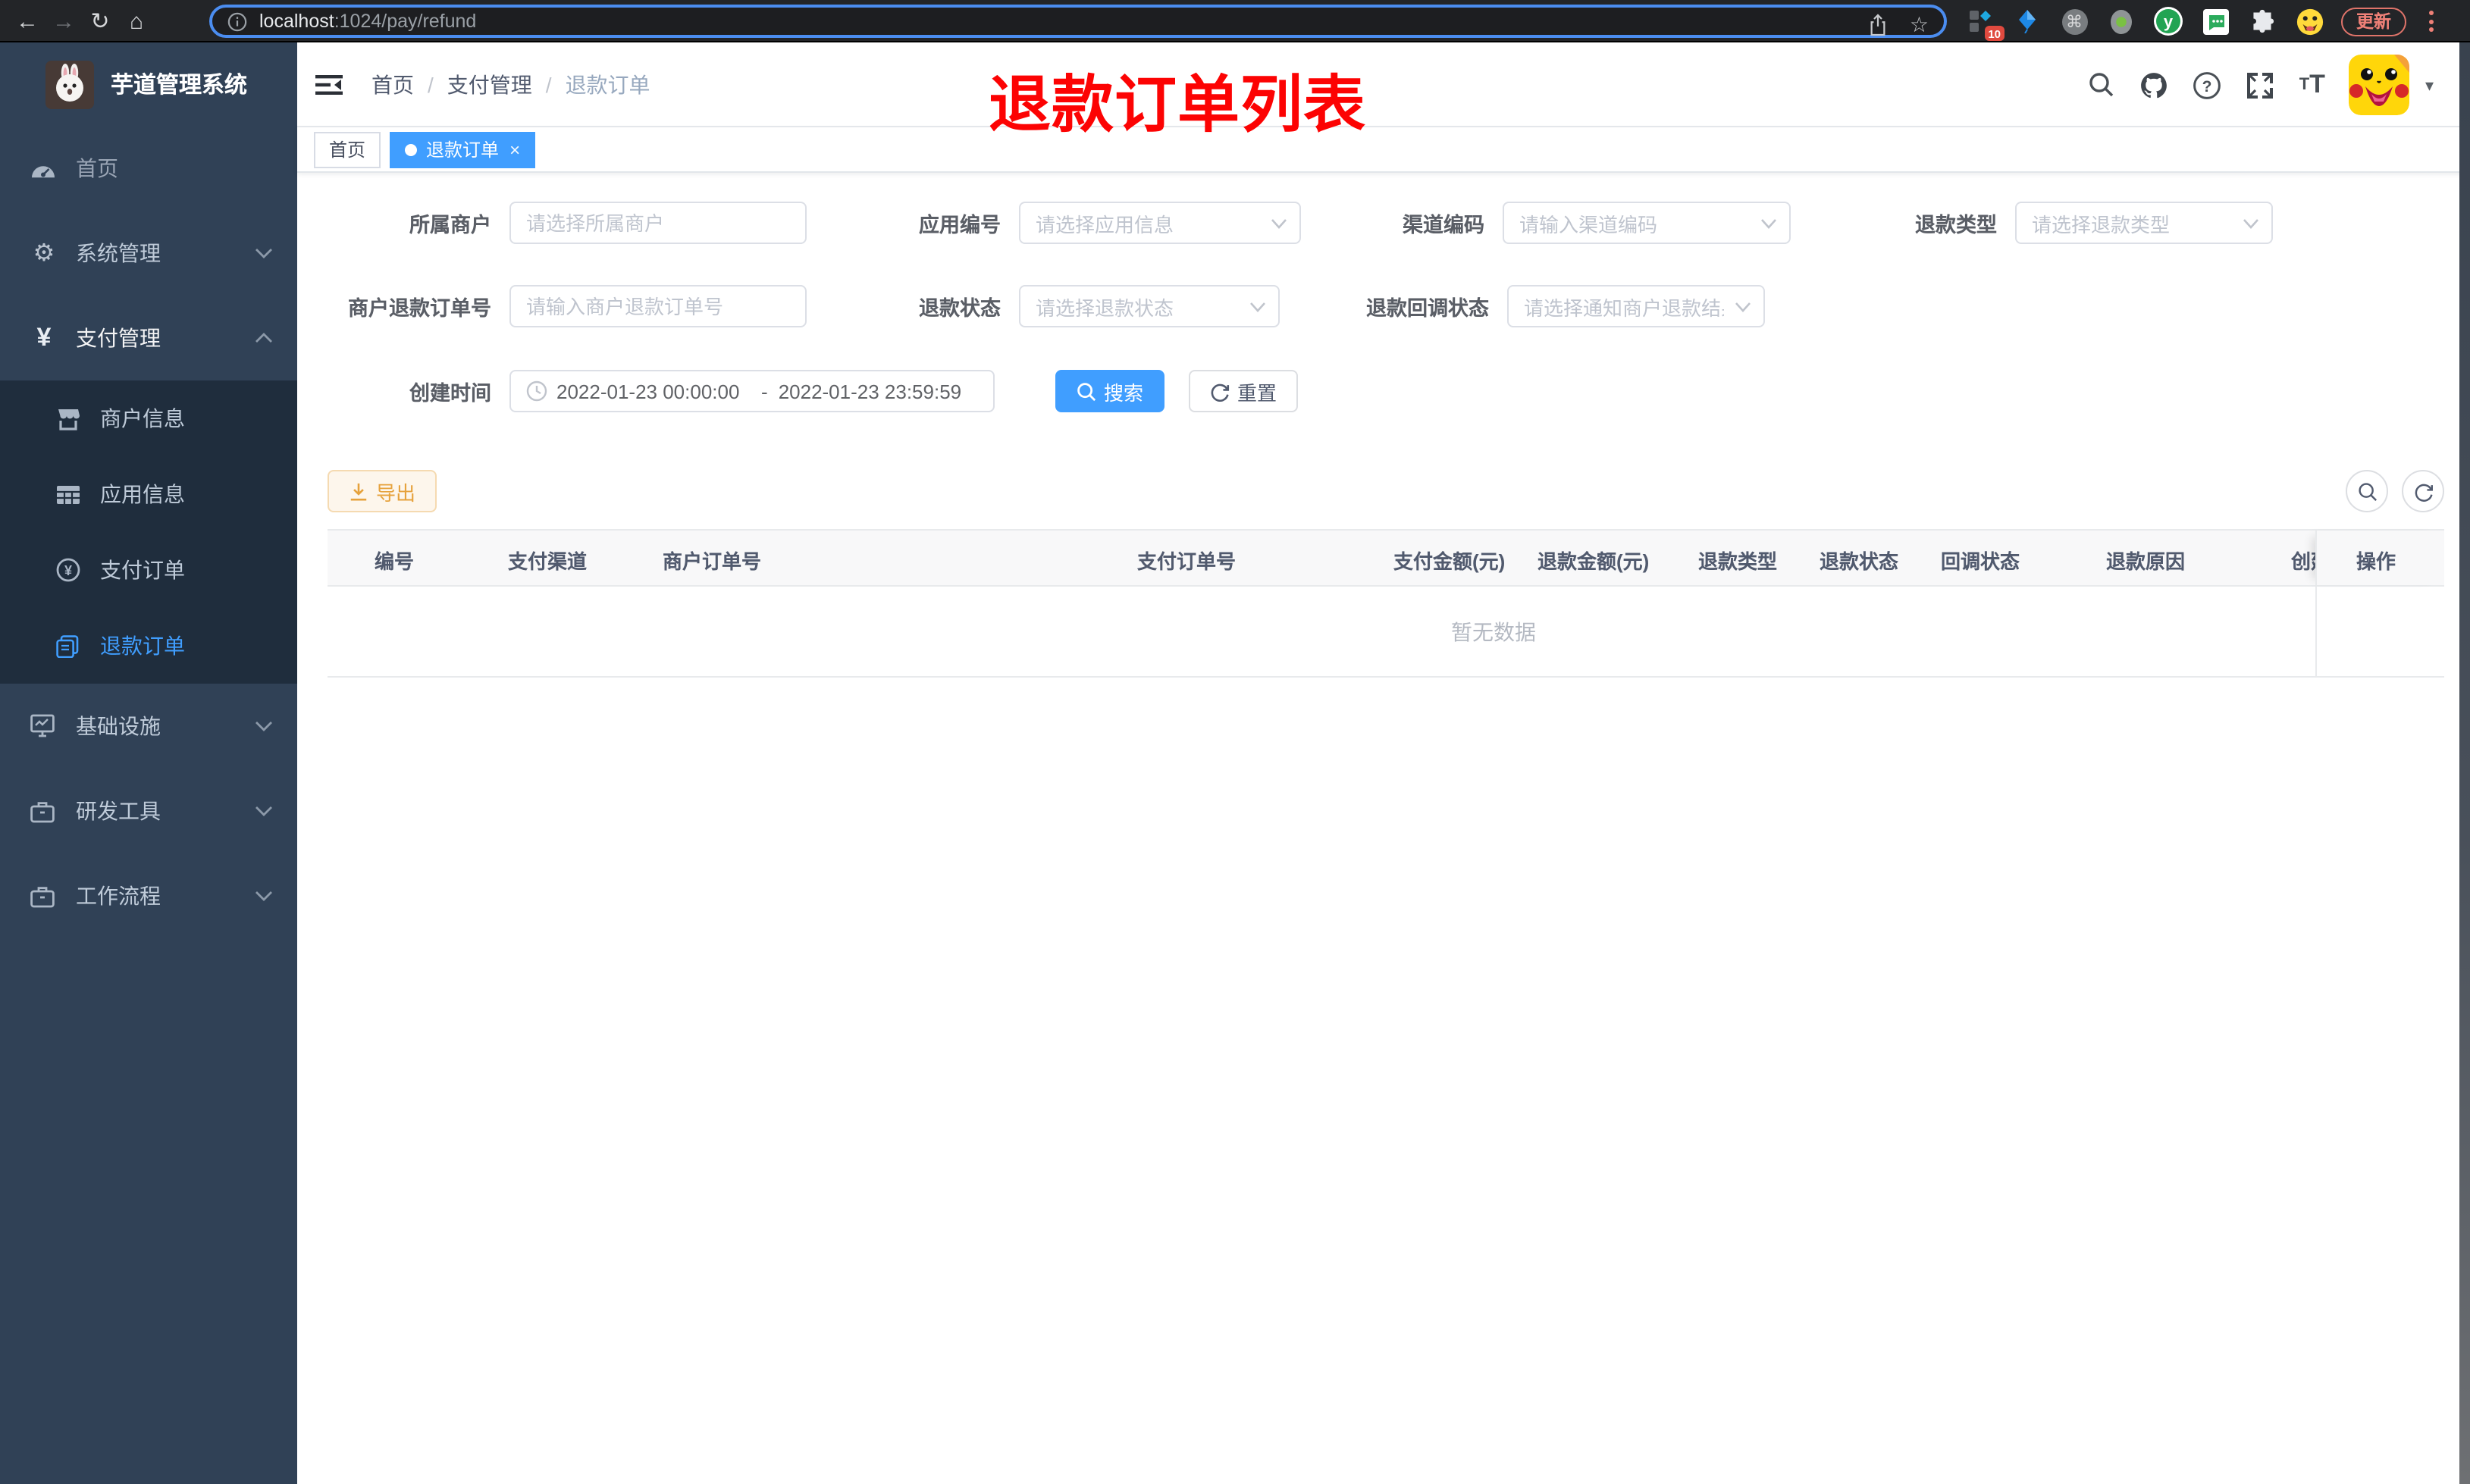 This screenshot has height=1484, width=2470. What do you see at coordinates (1149, 306) in the screenshot?
I see `refund-status-select: 请选择退款状态` at bounding box center [1149, 306].